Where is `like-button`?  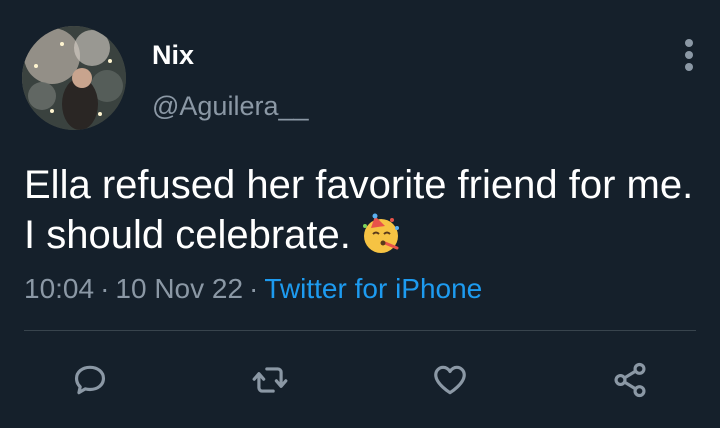
like-button is located at coordinates (450, 380).